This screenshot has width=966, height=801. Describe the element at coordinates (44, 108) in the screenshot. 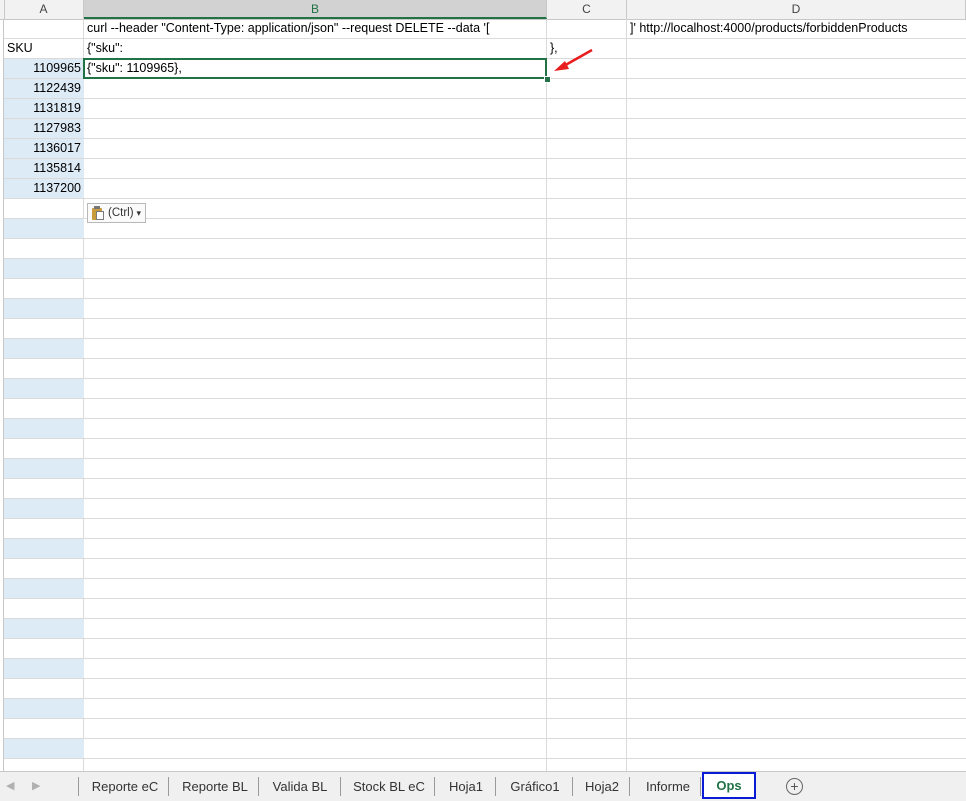

I see `cell-a: 1131819` at that location.